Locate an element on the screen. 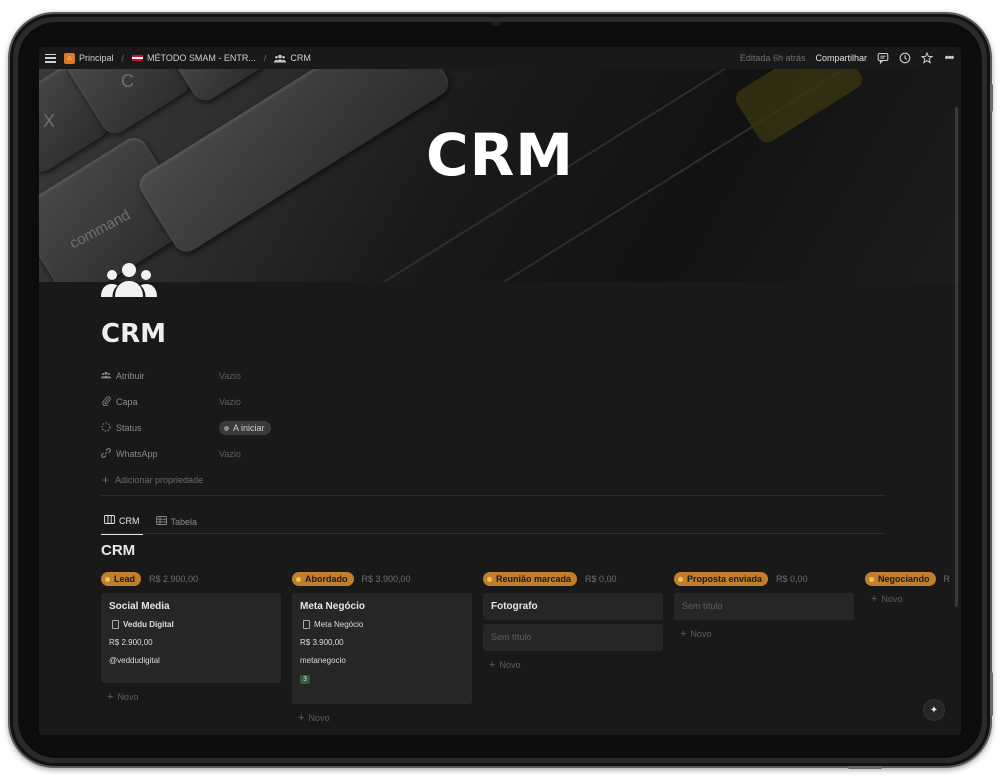  property-row-atribuir: Atribuir Vazio is located at coordinates (493, 376).